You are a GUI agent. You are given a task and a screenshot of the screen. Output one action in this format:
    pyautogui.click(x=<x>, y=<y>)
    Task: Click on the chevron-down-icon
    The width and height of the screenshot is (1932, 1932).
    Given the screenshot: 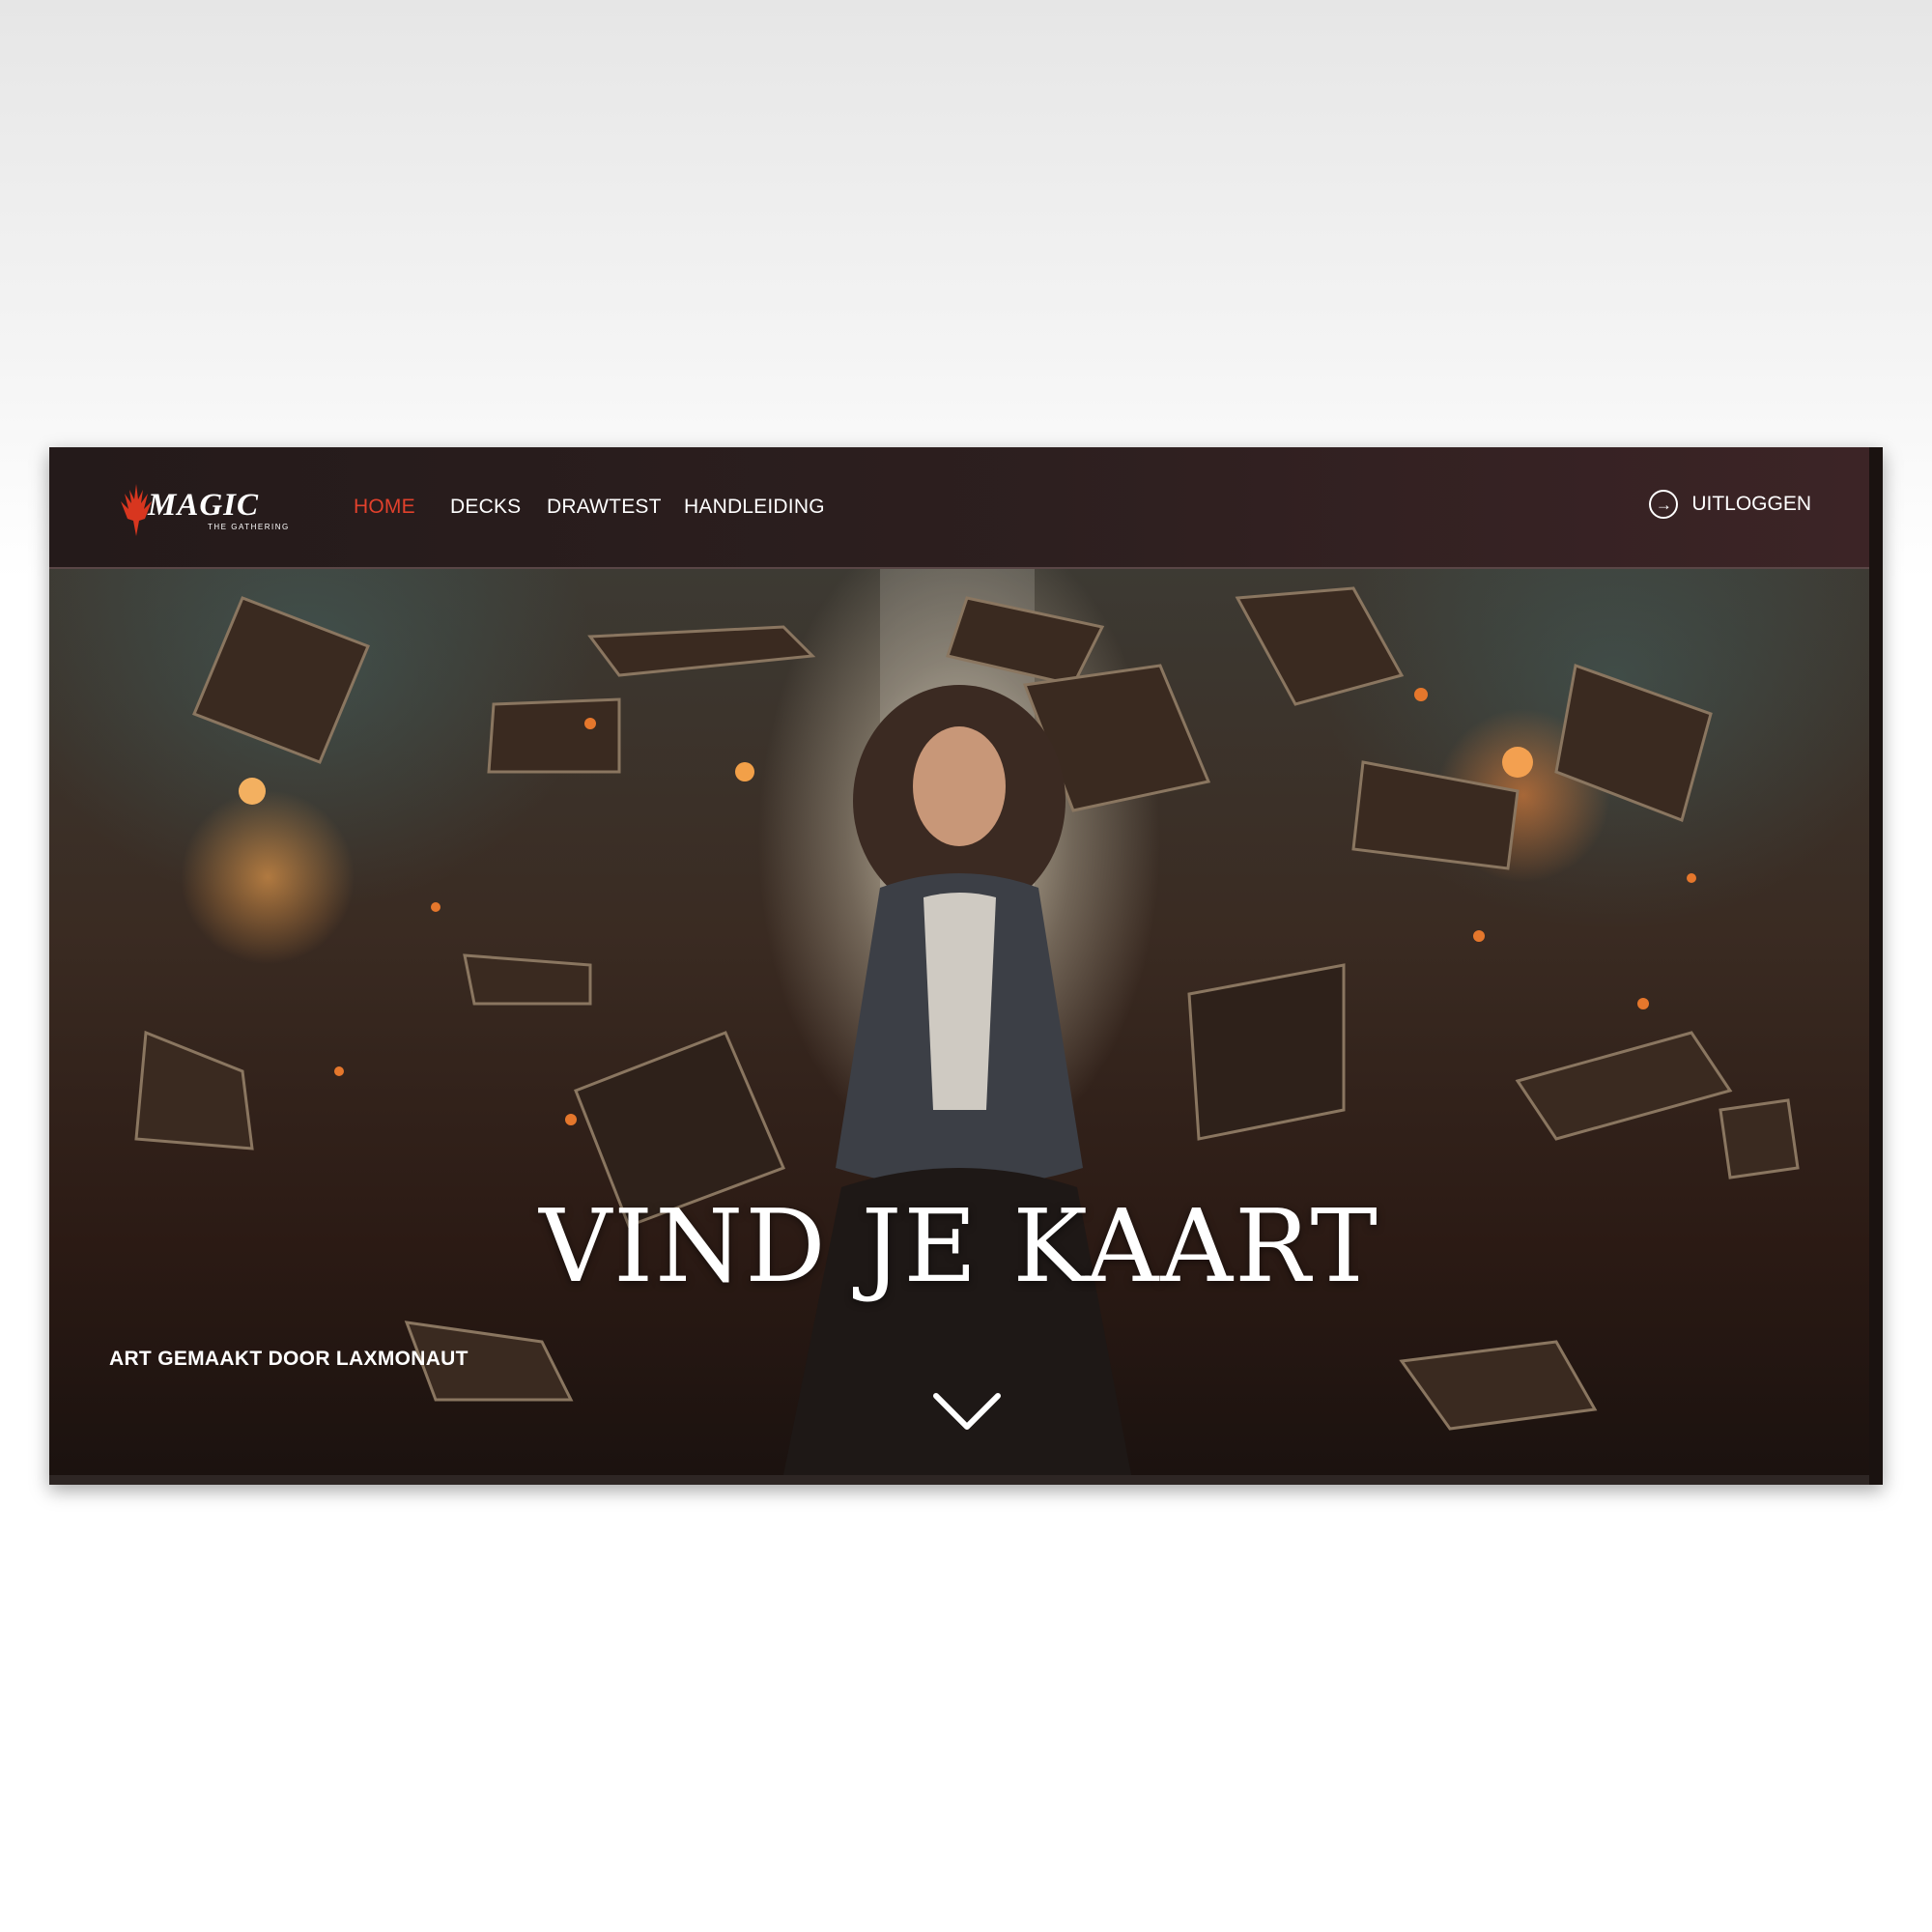 What is the action you would take?
    pyautogui.click(x=967, y=1411)
    